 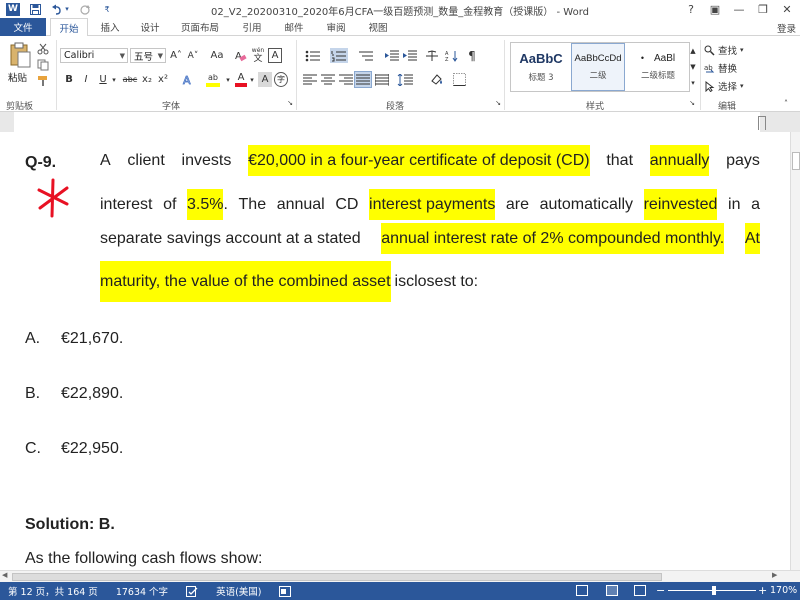 What do you see at coordinates (147, 79) in the screenshot?
I see `subscript-button: x₂` at bounding box center [147, 79].